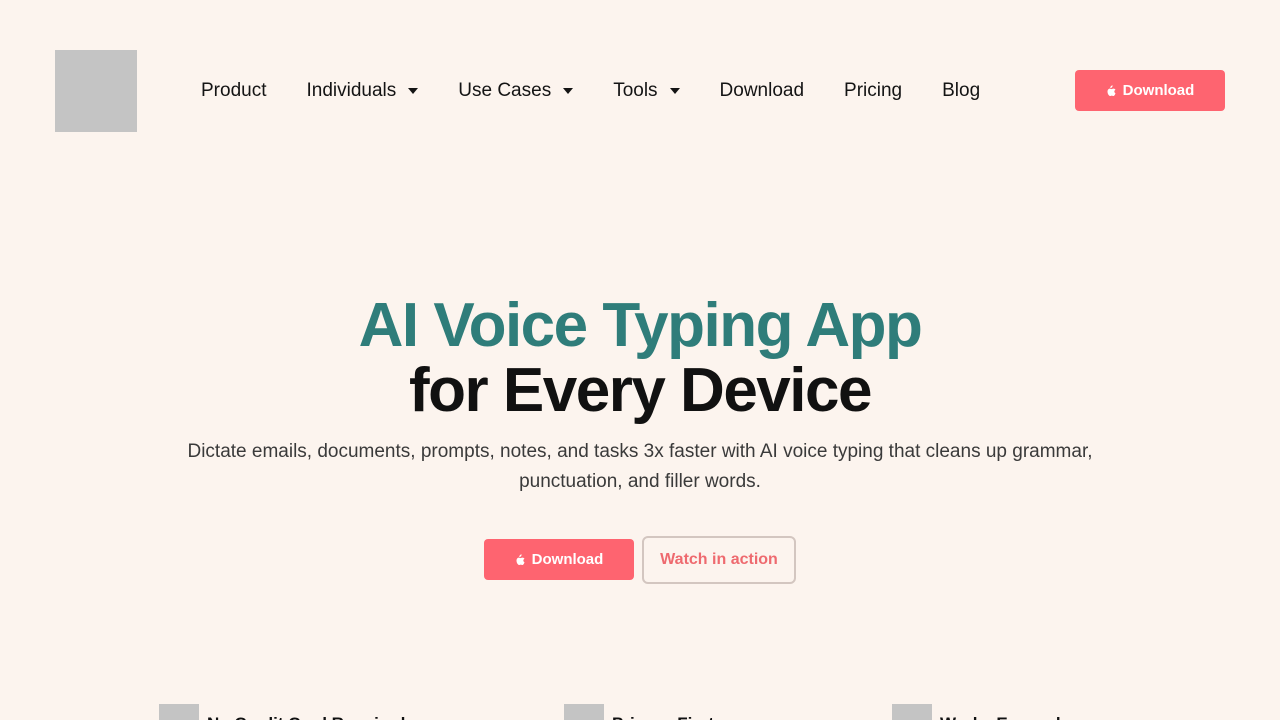 The height and width of the screenshot is (720, 1280). I want to click on privacy-icon, so click(584, 712).